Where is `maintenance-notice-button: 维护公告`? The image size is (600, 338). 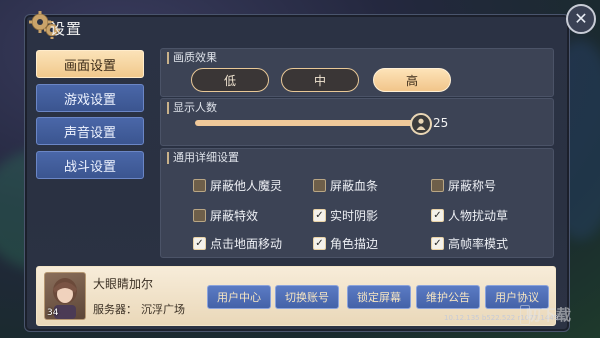 maintenance-notice-button: 维护公告 is located at coordinates (448, 297).